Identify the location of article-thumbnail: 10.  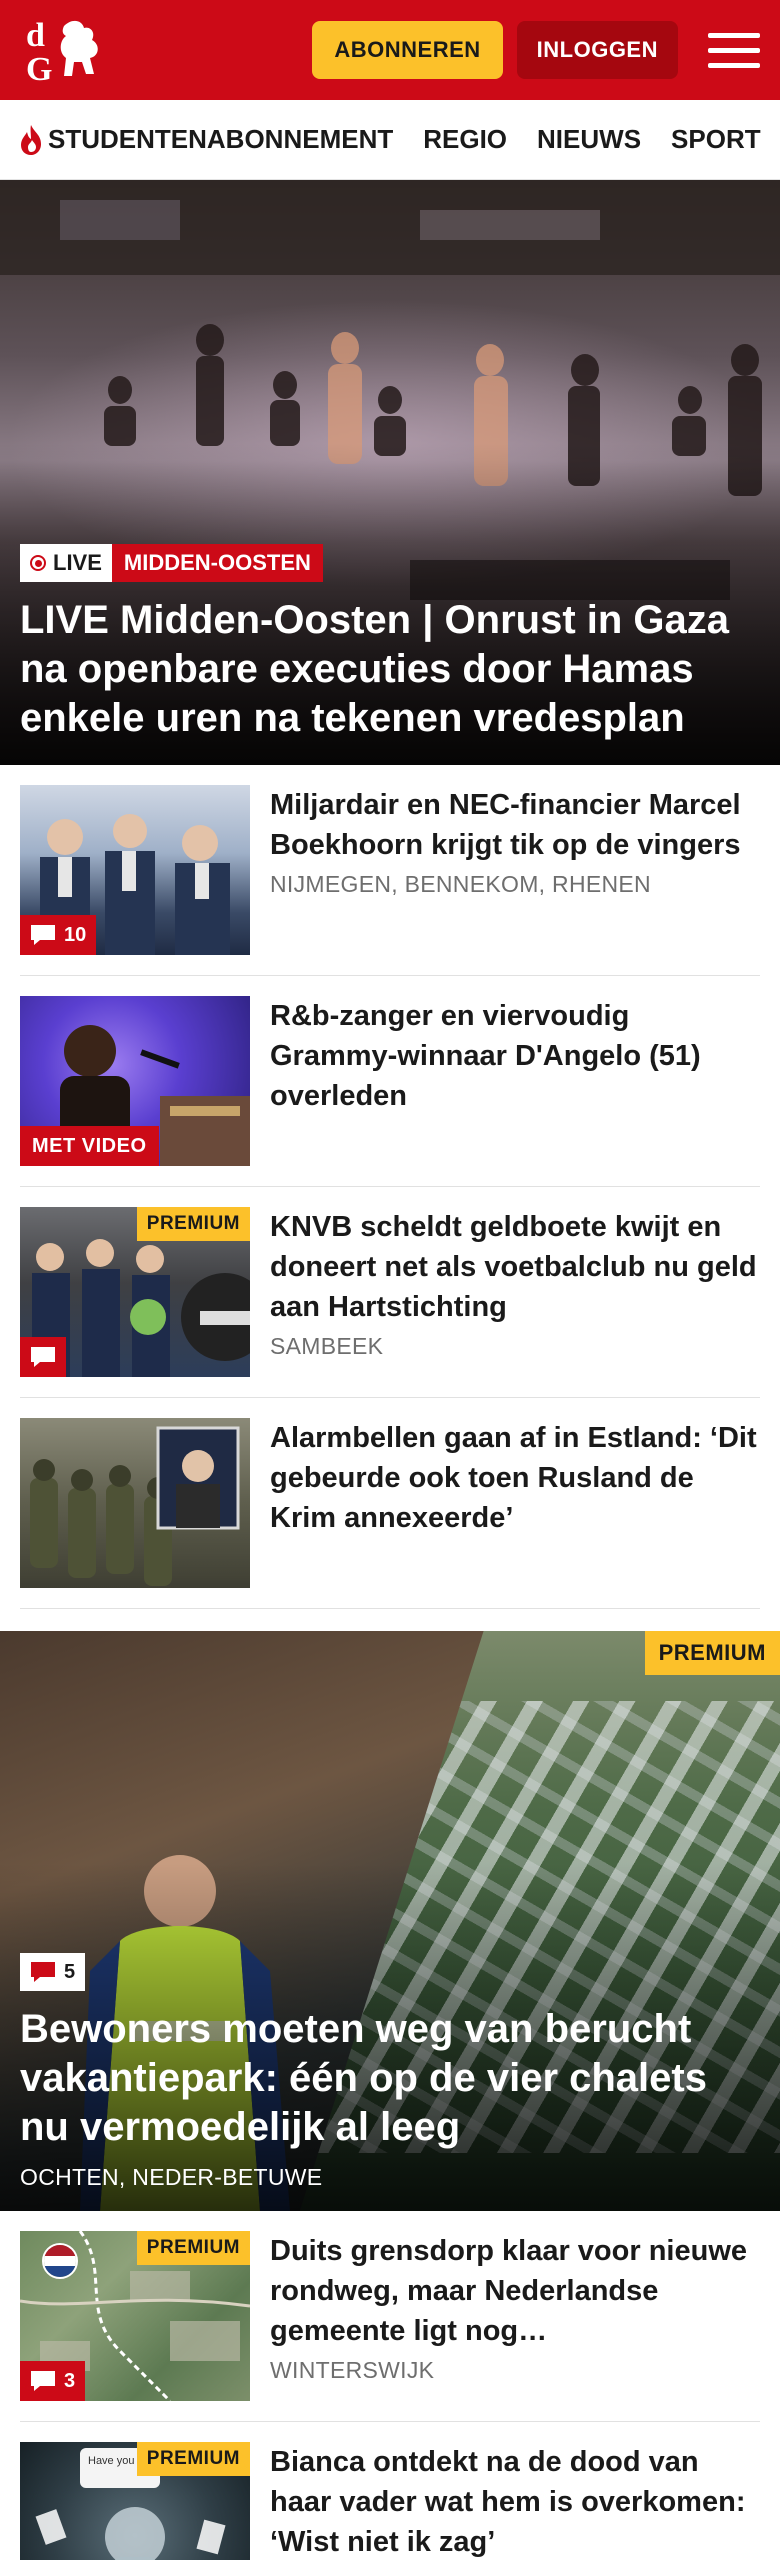
(135, 870).